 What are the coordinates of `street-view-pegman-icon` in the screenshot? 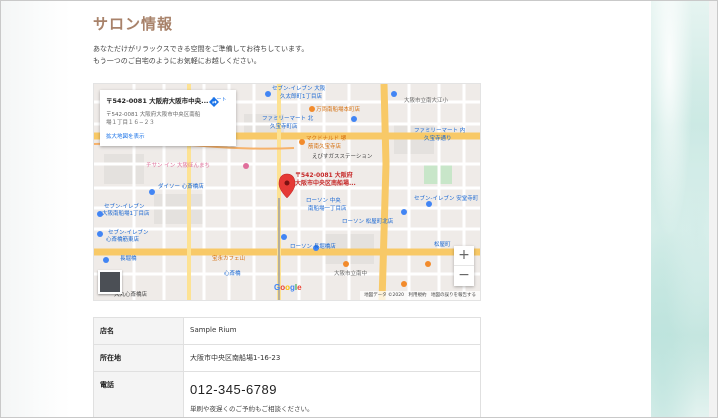 It's located at (110, 282).